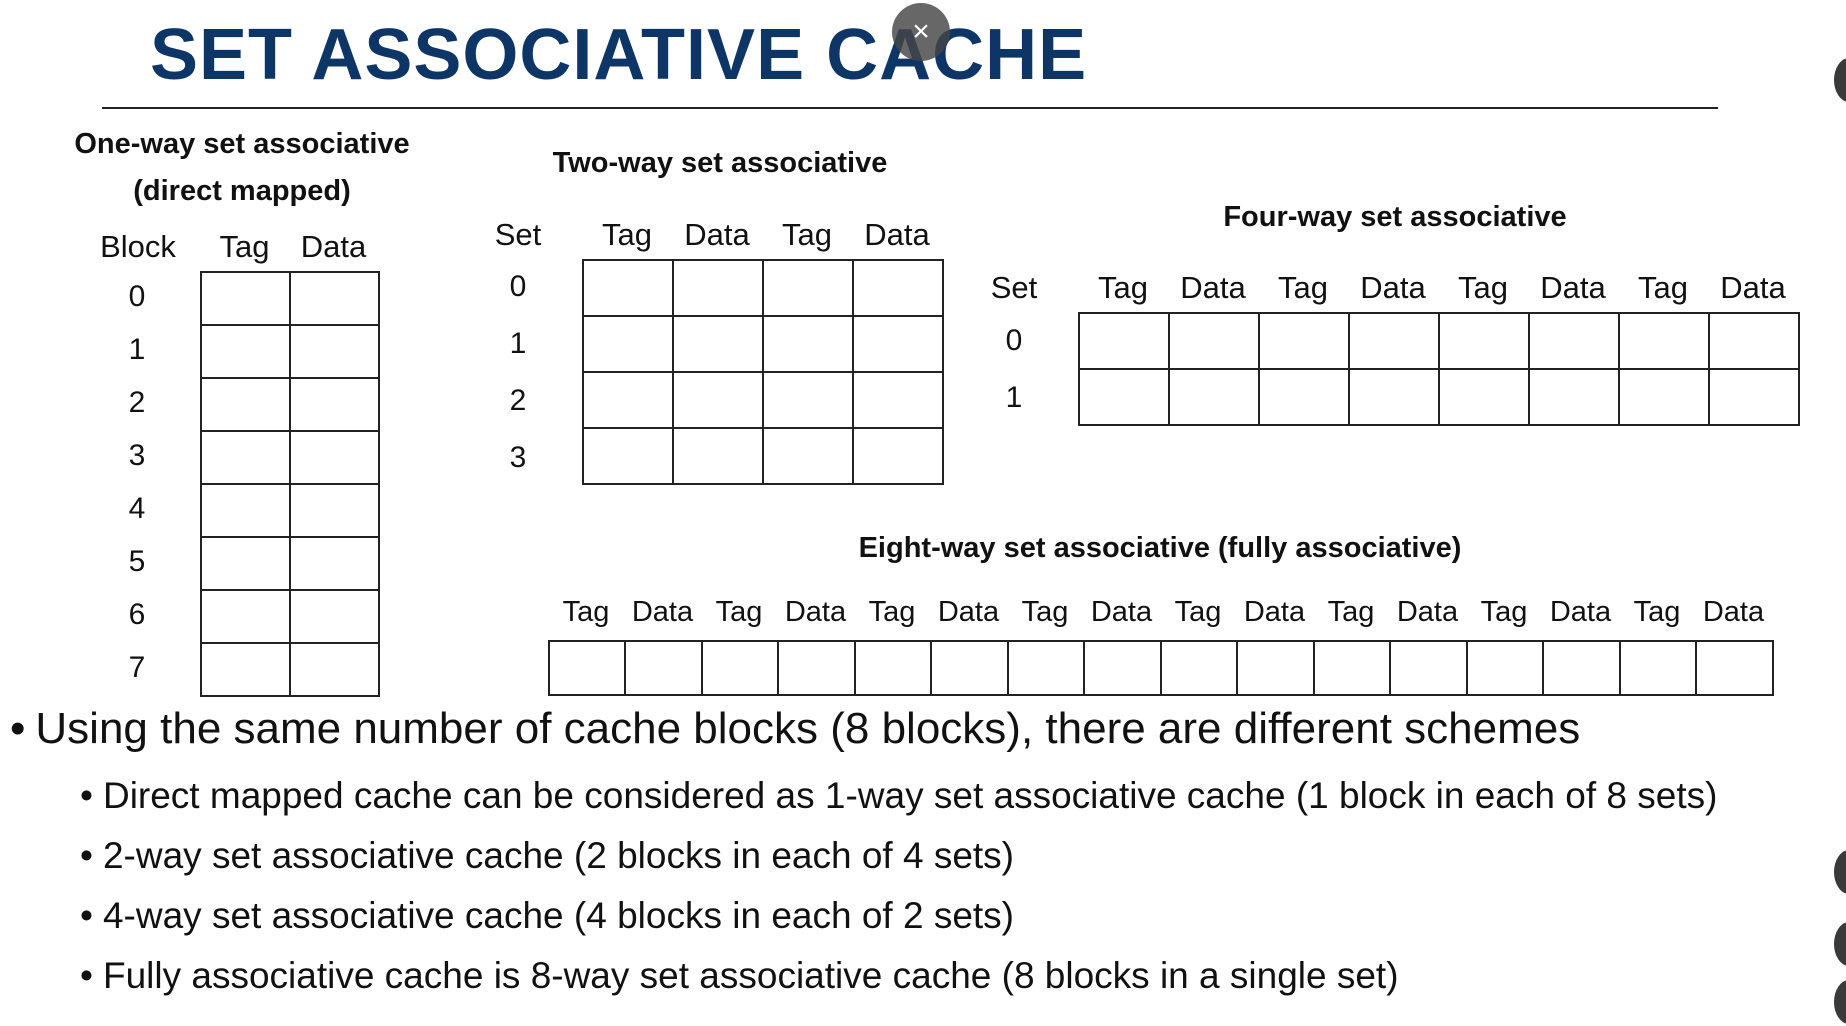 Image resolution: width=1846 pixels, height=1026 pixels. I want to click on one-way-col-data: Data, so click(333, 246).